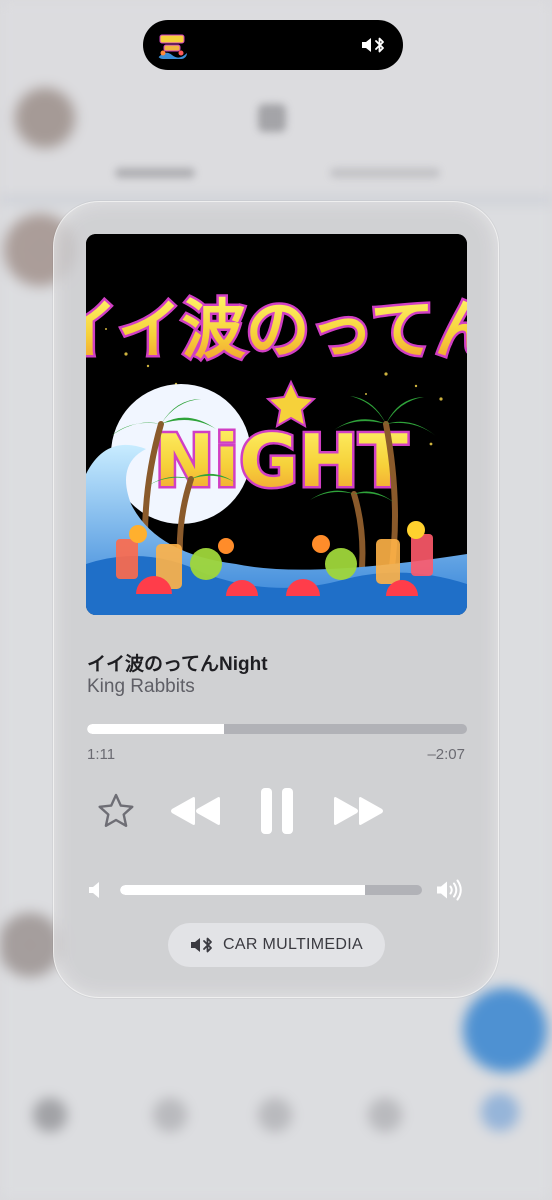 This screenshot has width=552, height=1200. I want to click on island-album-thumbnail, so click(172, 45).